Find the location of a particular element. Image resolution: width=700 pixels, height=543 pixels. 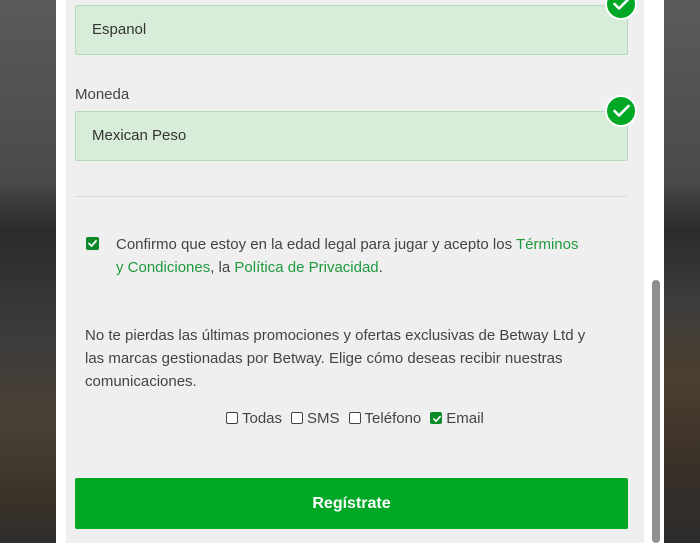

channel-label: Todas is located at coordinates (262, 418).